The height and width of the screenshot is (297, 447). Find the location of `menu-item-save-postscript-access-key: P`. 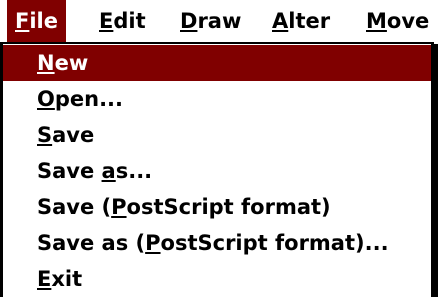

menu-item-save-postscript-access-key: P is located at coordinates (119, 207).